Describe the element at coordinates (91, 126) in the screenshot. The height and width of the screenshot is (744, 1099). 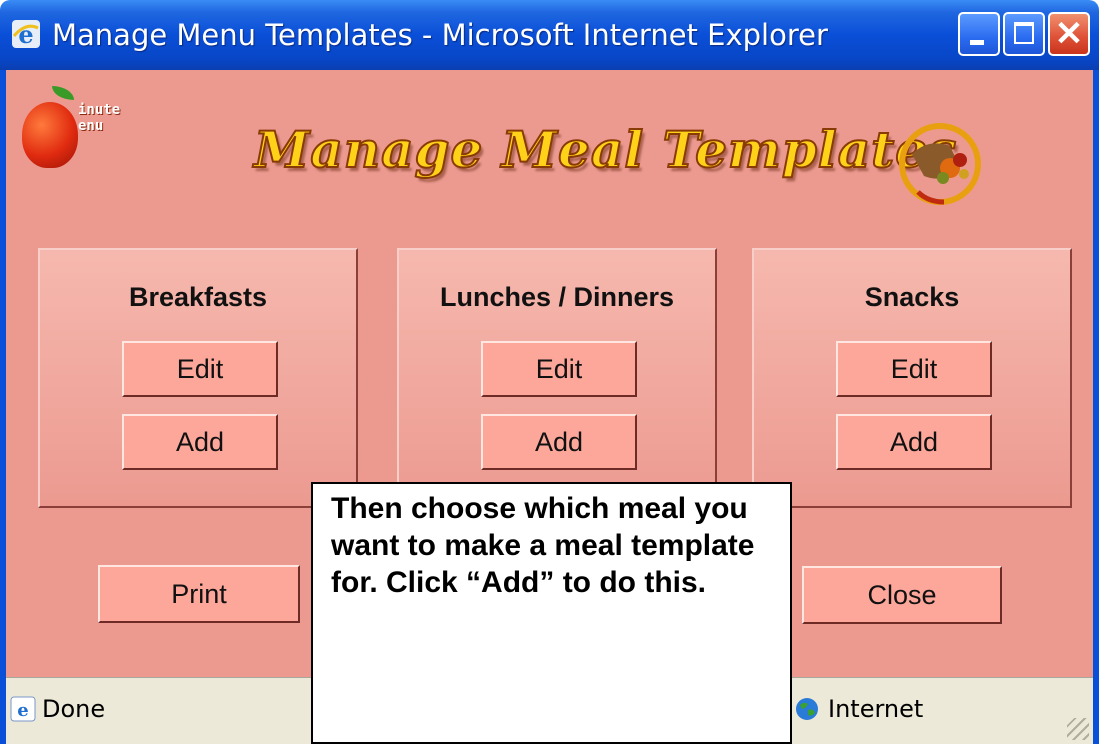
I see `logo-text-line2: enu` at that location.